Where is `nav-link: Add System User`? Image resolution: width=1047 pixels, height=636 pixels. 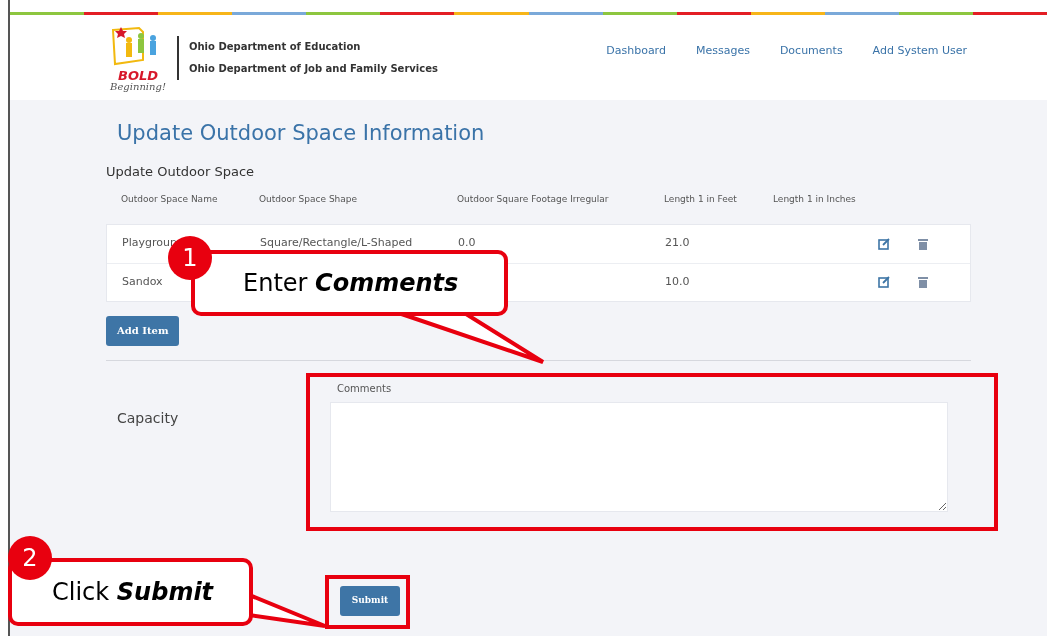 nav-link: Add System User is located at coordinates (919, 51).